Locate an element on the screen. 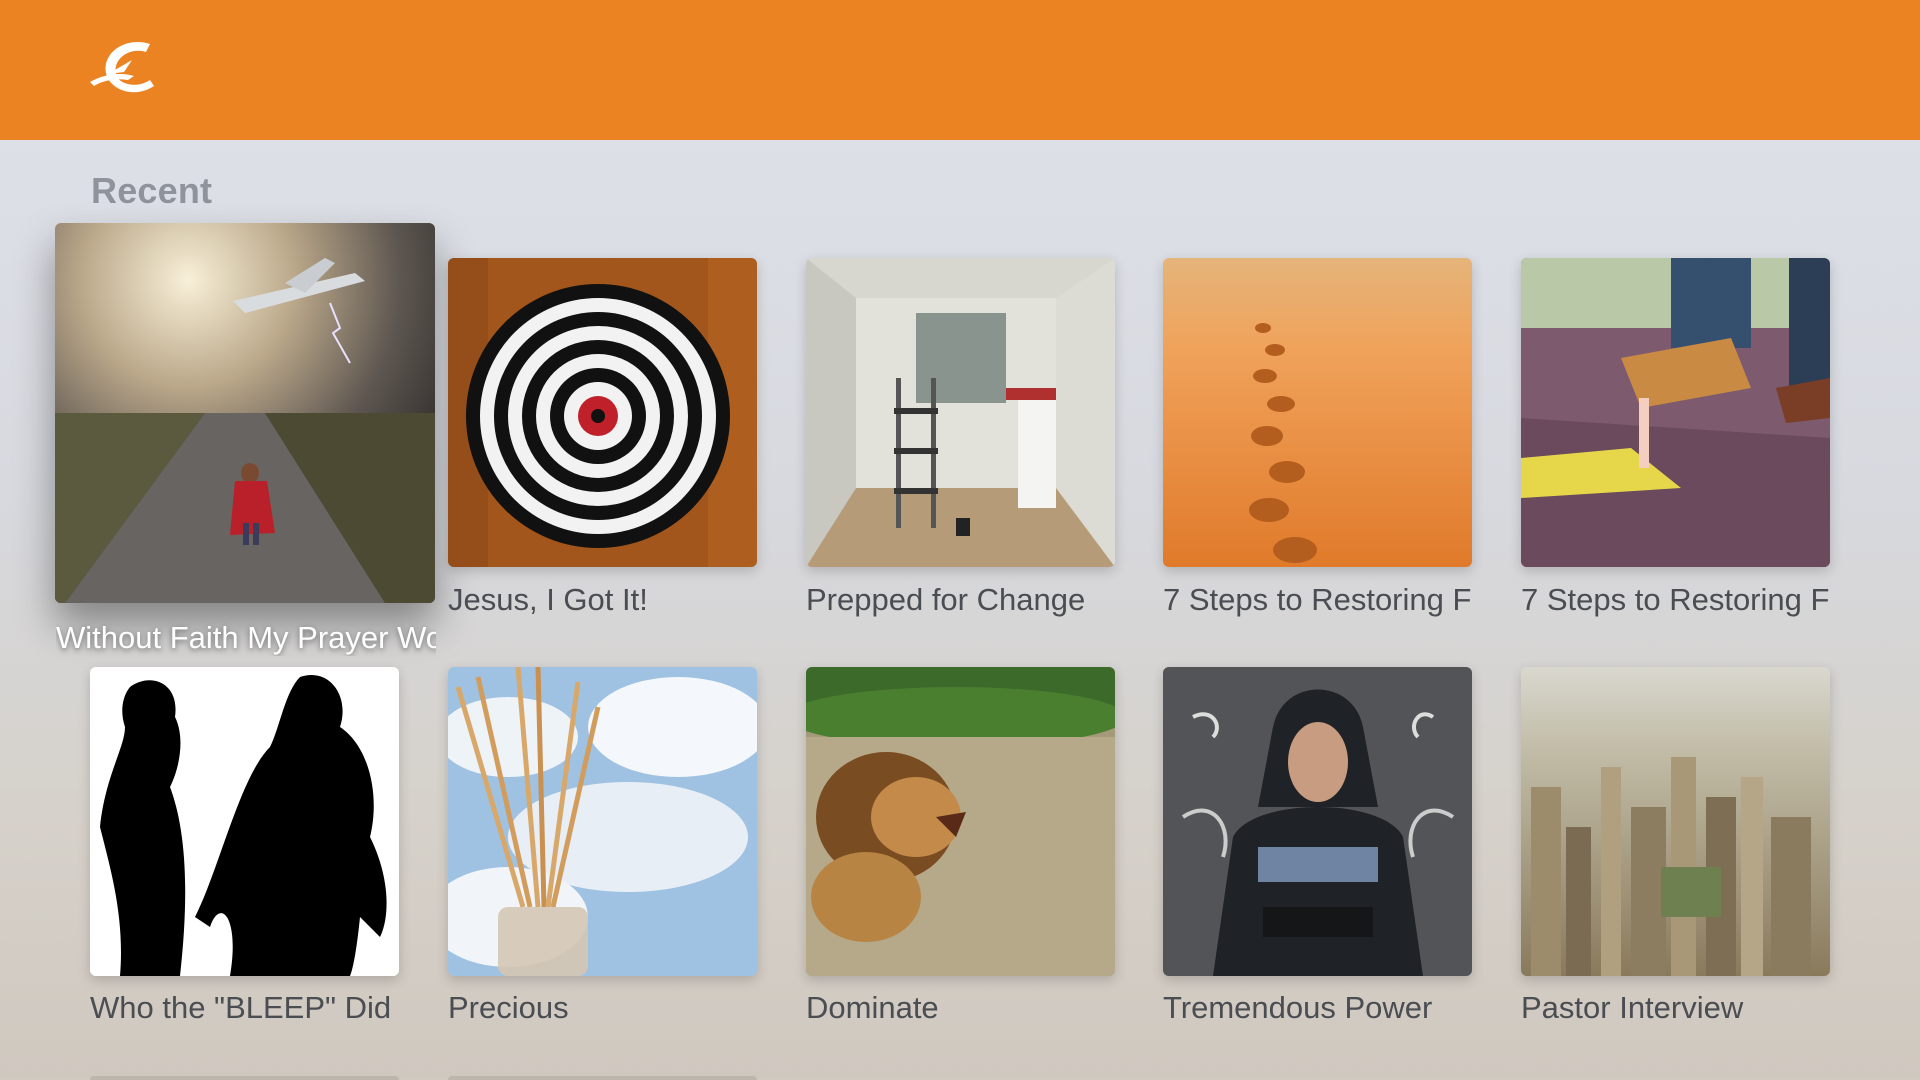  media-title-0: Without Faith My Prayer Wo is located at coordinates (246, 637).